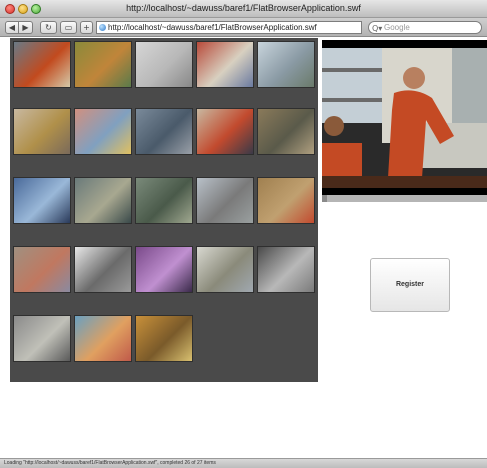 Image resolution: width=487 pixels, height=468 pixels. I want to click on thumb-limo-interior, so click(164, 269).